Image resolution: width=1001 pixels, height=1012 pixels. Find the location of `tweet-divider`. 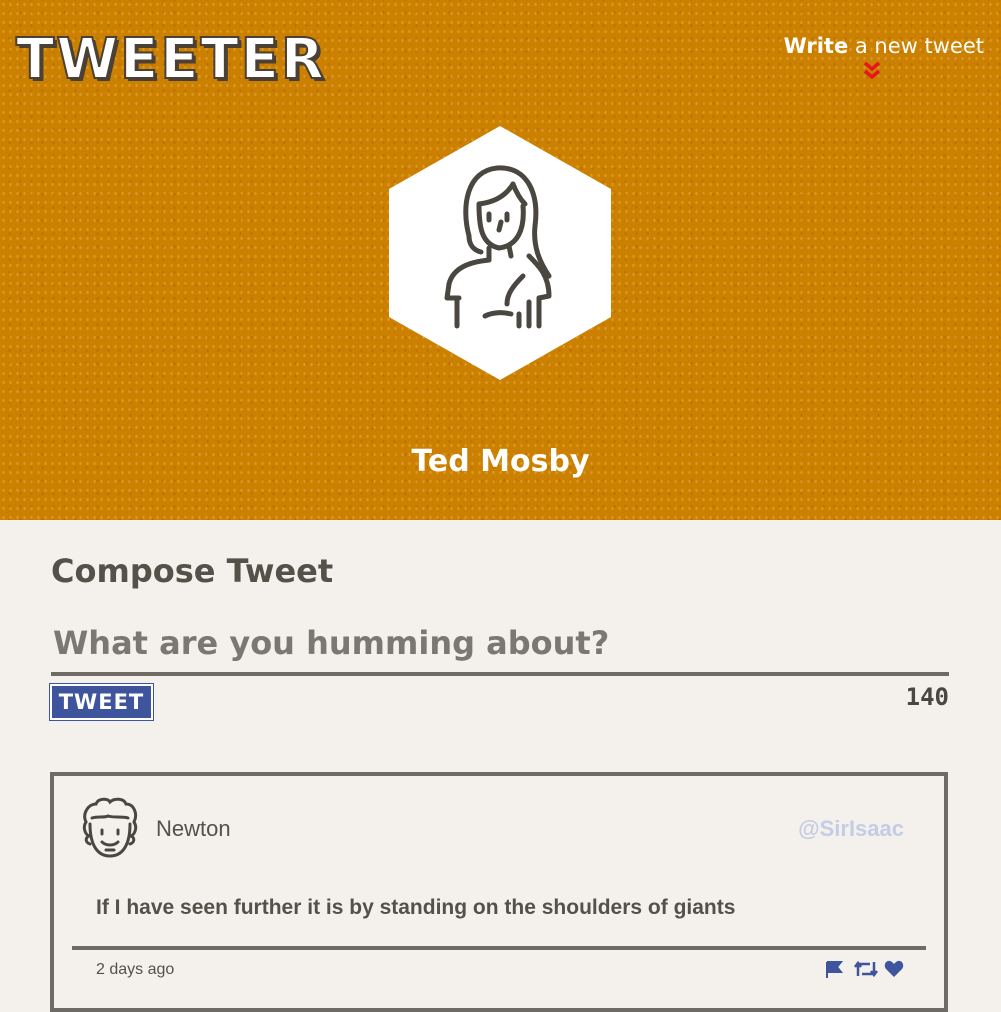

tweet-divider is located at coordinates (499, 948).